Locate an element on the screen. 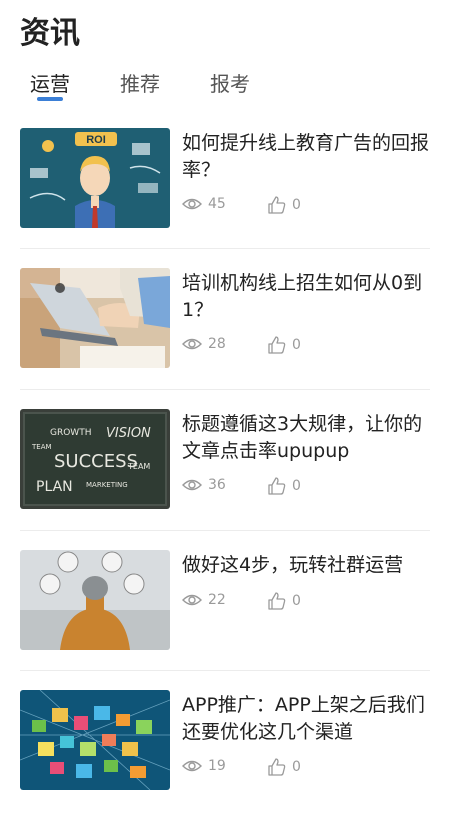 This screenshot has width=450, height=830. article-thumbnail: ROI is located at coordinates (95, 178).